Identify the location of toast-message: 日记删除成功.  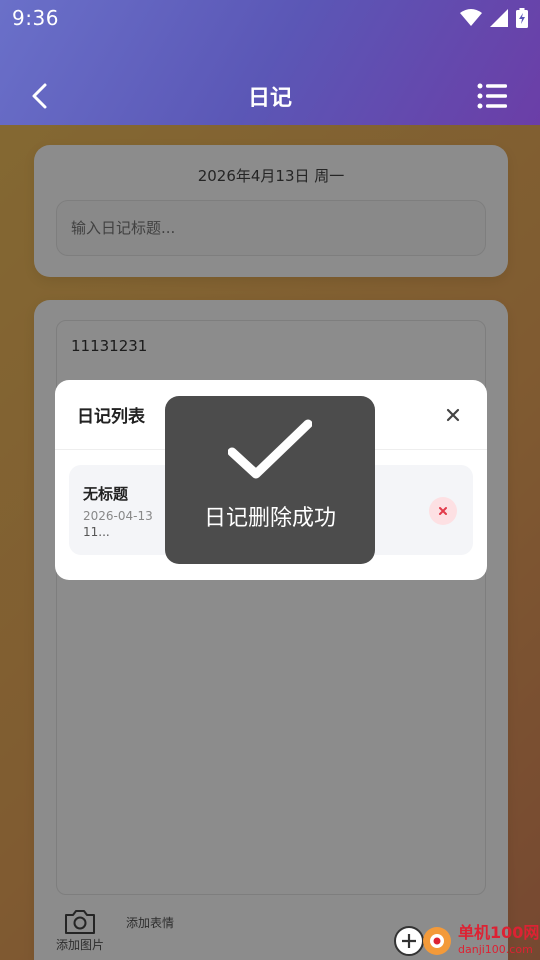
(269, 518).